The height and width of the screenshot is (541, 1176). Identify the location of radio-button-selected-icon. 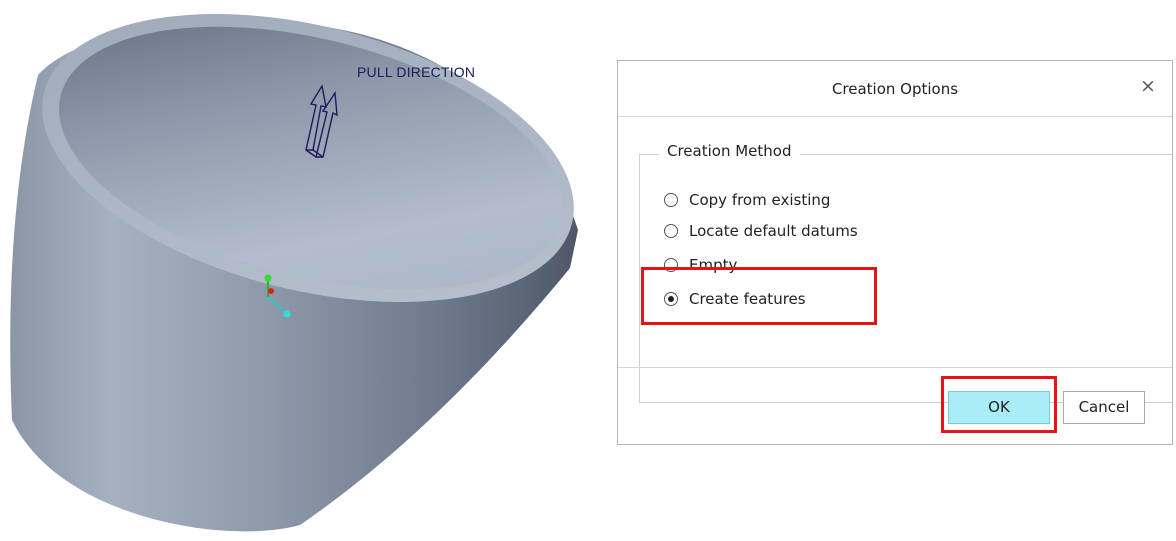
(671, 299).